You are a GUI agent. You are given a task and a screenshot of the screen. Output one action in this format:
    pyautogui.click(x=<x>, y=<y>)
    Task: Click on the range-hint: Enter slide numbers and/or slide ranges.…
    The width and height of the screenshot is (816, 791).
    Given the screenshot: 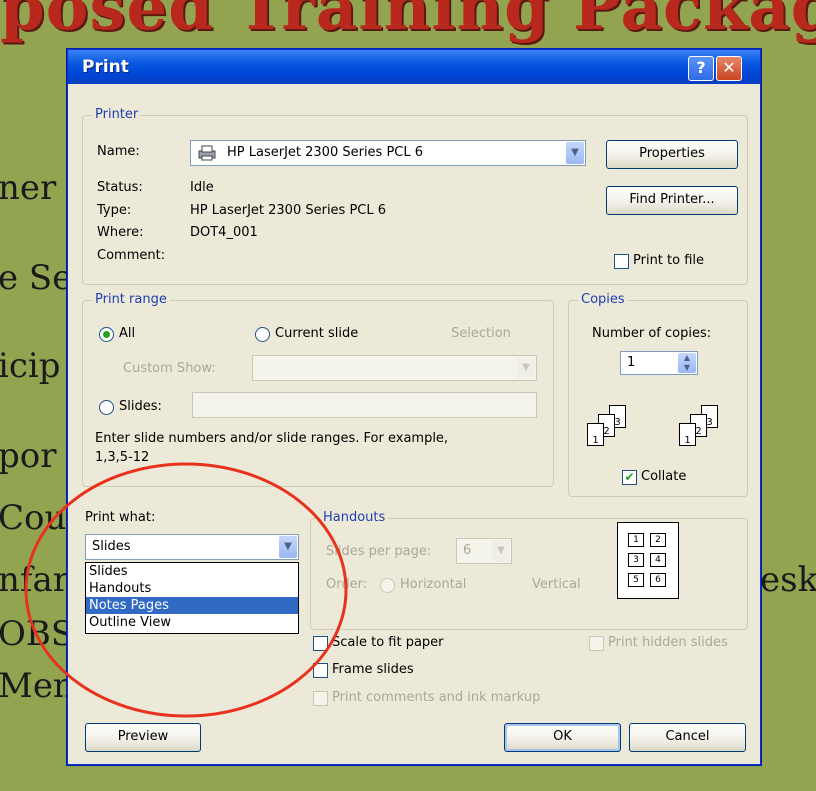 What is the action you would take?
    pyautogui.click(x=272, y=438)
    